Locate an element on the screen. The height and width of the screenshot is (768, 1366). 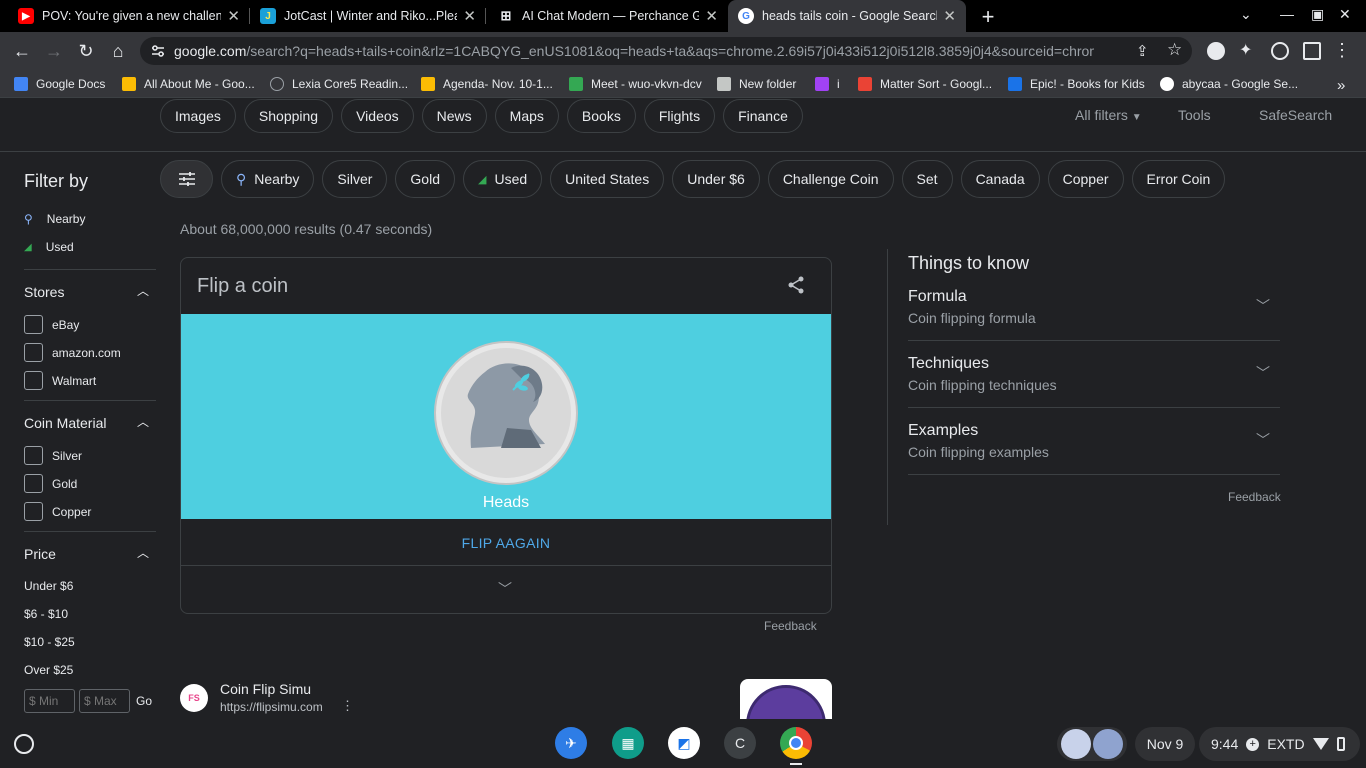
coin-heads-image is located at coordinates (506, 413).